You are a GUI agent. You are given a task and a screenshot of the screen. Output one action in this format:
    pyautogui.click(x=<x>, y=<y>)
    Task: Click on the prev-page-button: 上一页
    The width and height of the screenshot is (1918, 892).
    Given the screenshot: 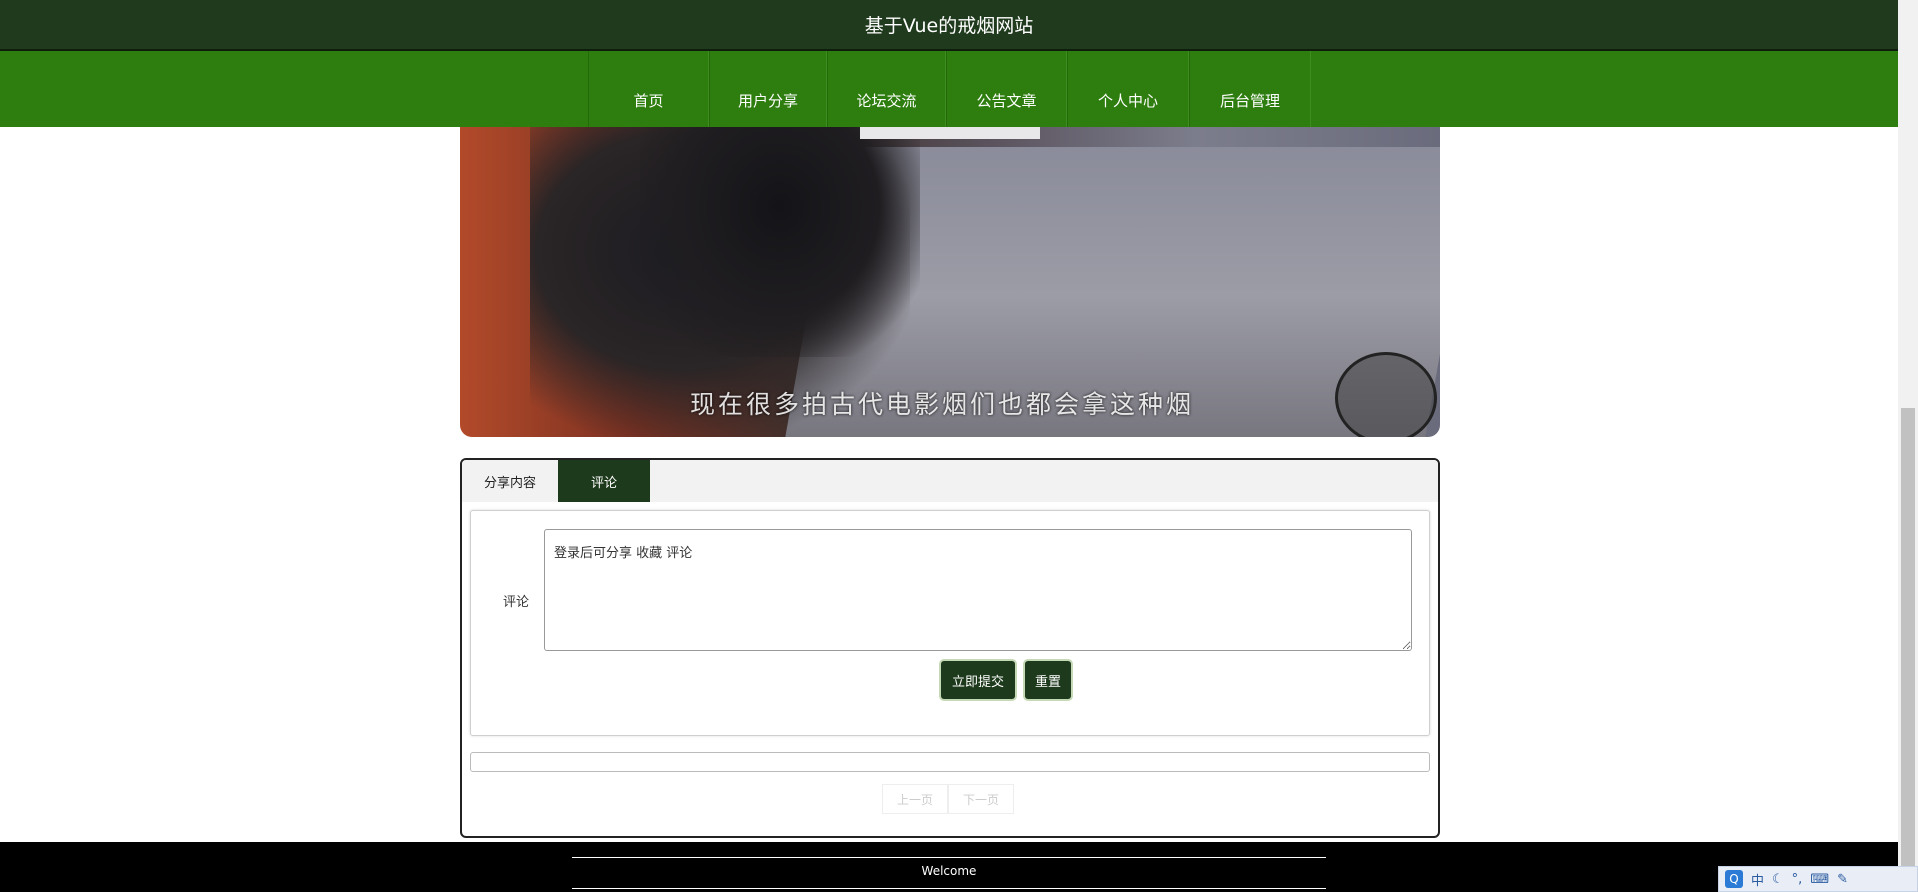 What is the action you would take?
    pyautogui.click(x=915, y=799)
    